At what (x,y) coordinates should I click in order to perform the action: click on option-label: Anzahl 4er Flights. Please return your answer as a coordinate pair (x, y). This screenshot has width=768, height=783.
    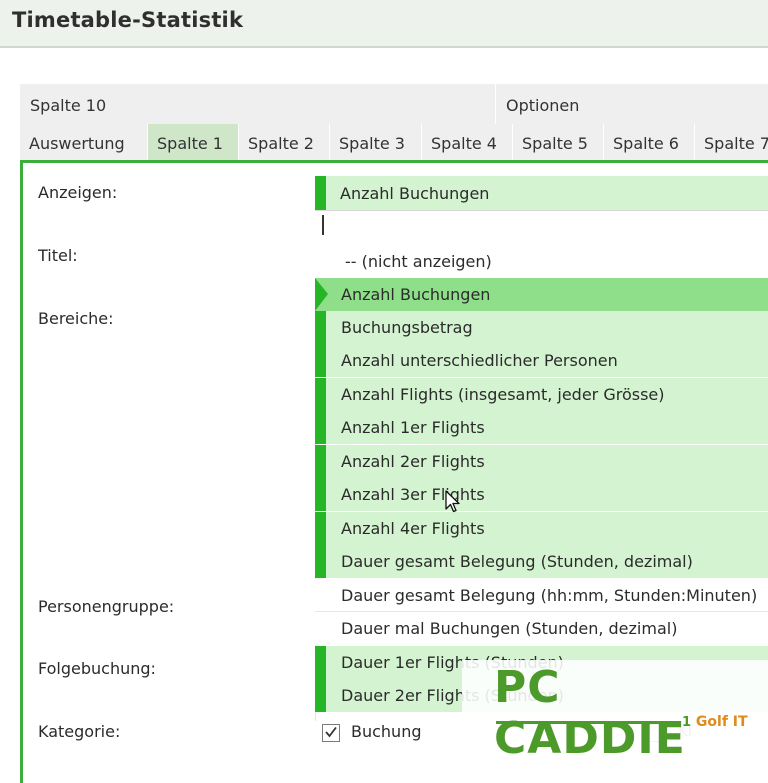
    Looking at the image, I should click on (413, 528).